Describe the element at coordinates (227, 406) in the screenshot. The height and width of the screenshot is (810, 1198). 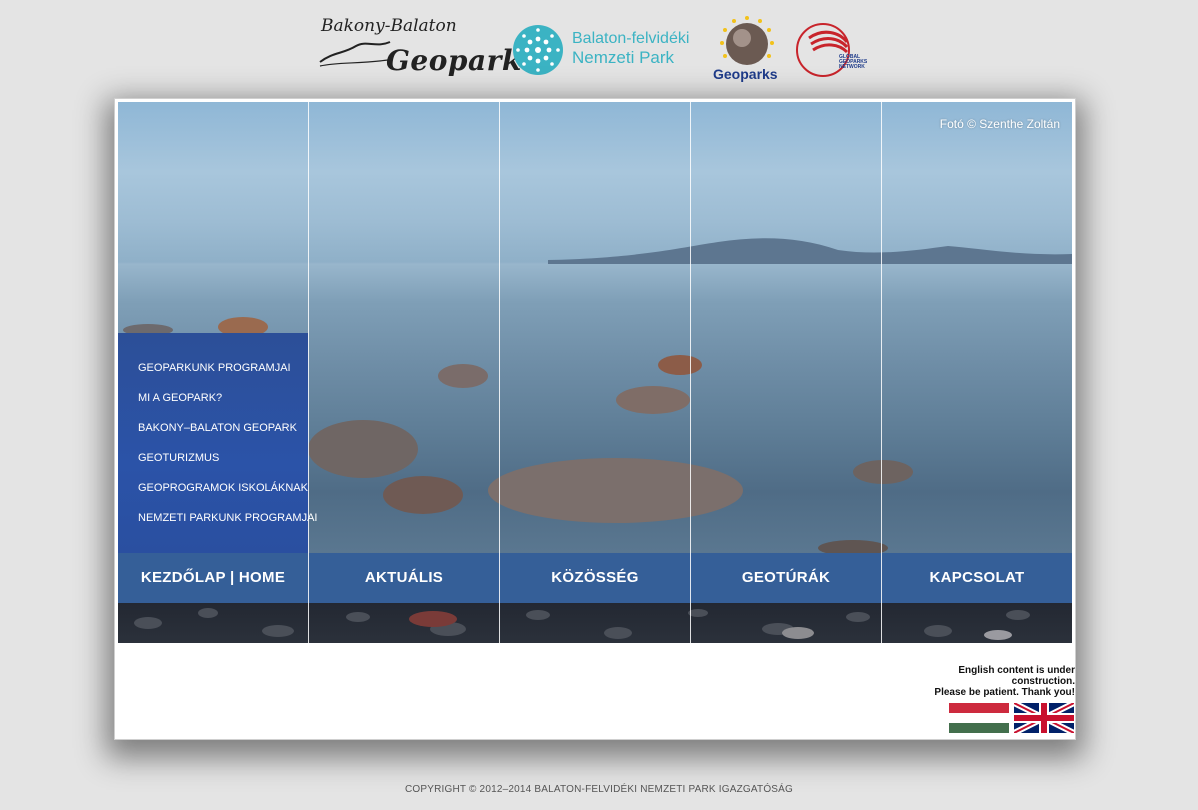
I see `left-menu-item-what-is-geopark: MI A GEOPARK?` at that location.